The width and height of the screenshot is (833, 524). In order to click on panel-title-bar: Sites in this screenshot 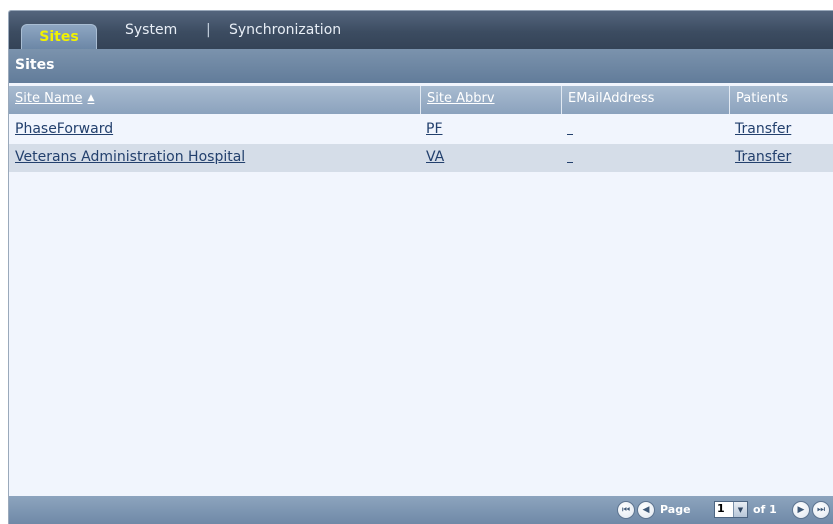, I will do `click(421, 66)`.